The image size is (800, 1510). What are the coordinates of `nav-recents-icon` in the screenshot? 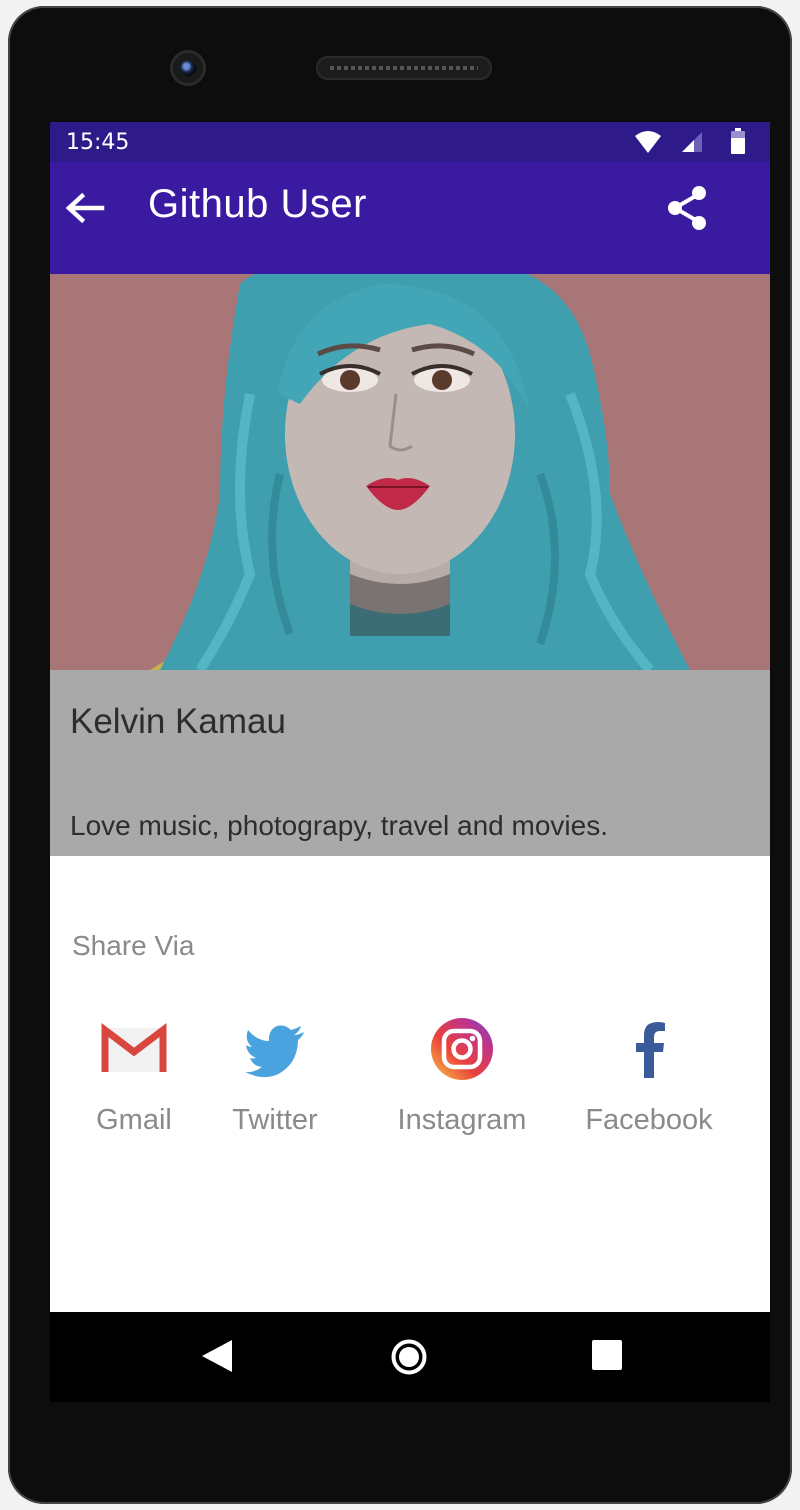 It's located at (607, 1355).